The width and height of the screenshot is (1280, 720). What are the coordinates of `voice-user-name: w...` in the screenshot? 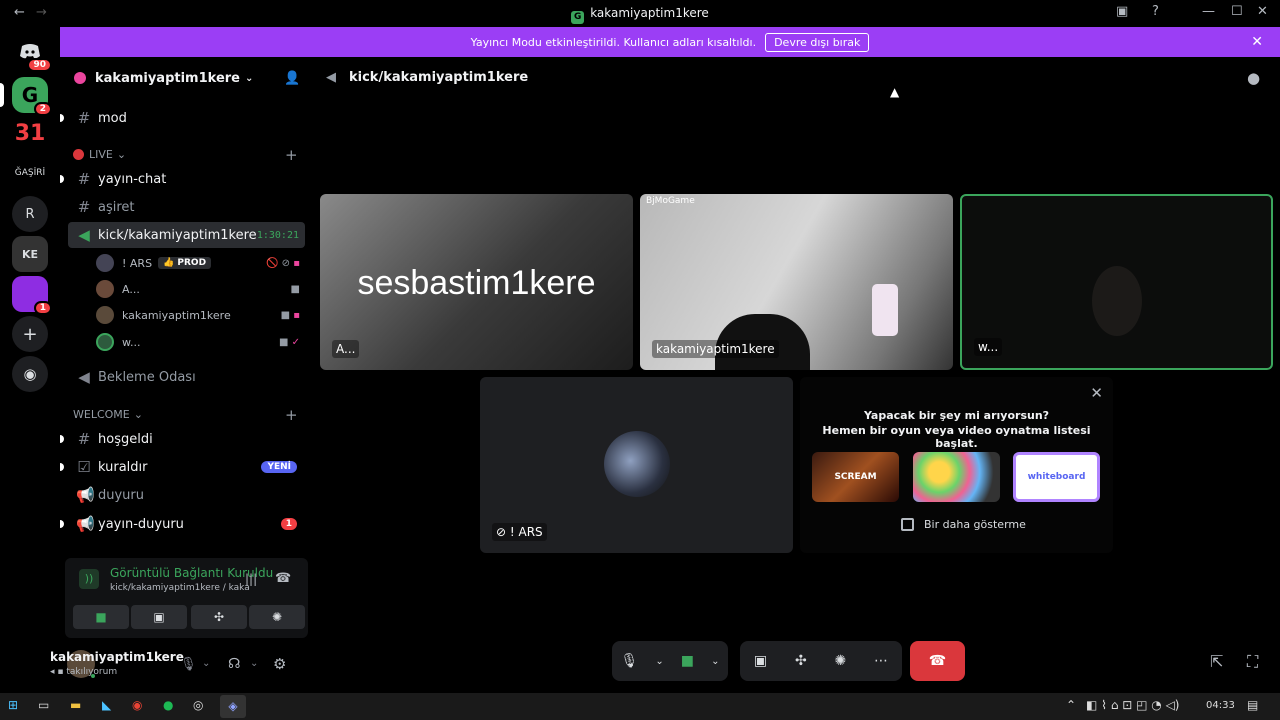 It's located at (131, 342).